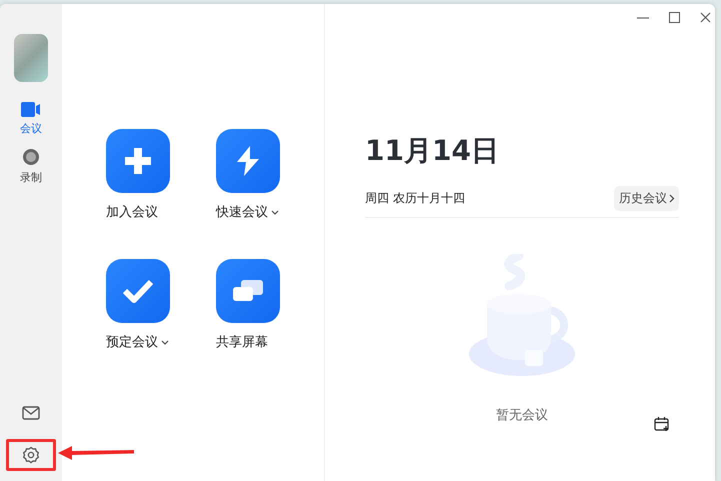  Describe the element at coordinates (432, 151) in the screenshot. I see `date-heading: 11月14日` at that location.